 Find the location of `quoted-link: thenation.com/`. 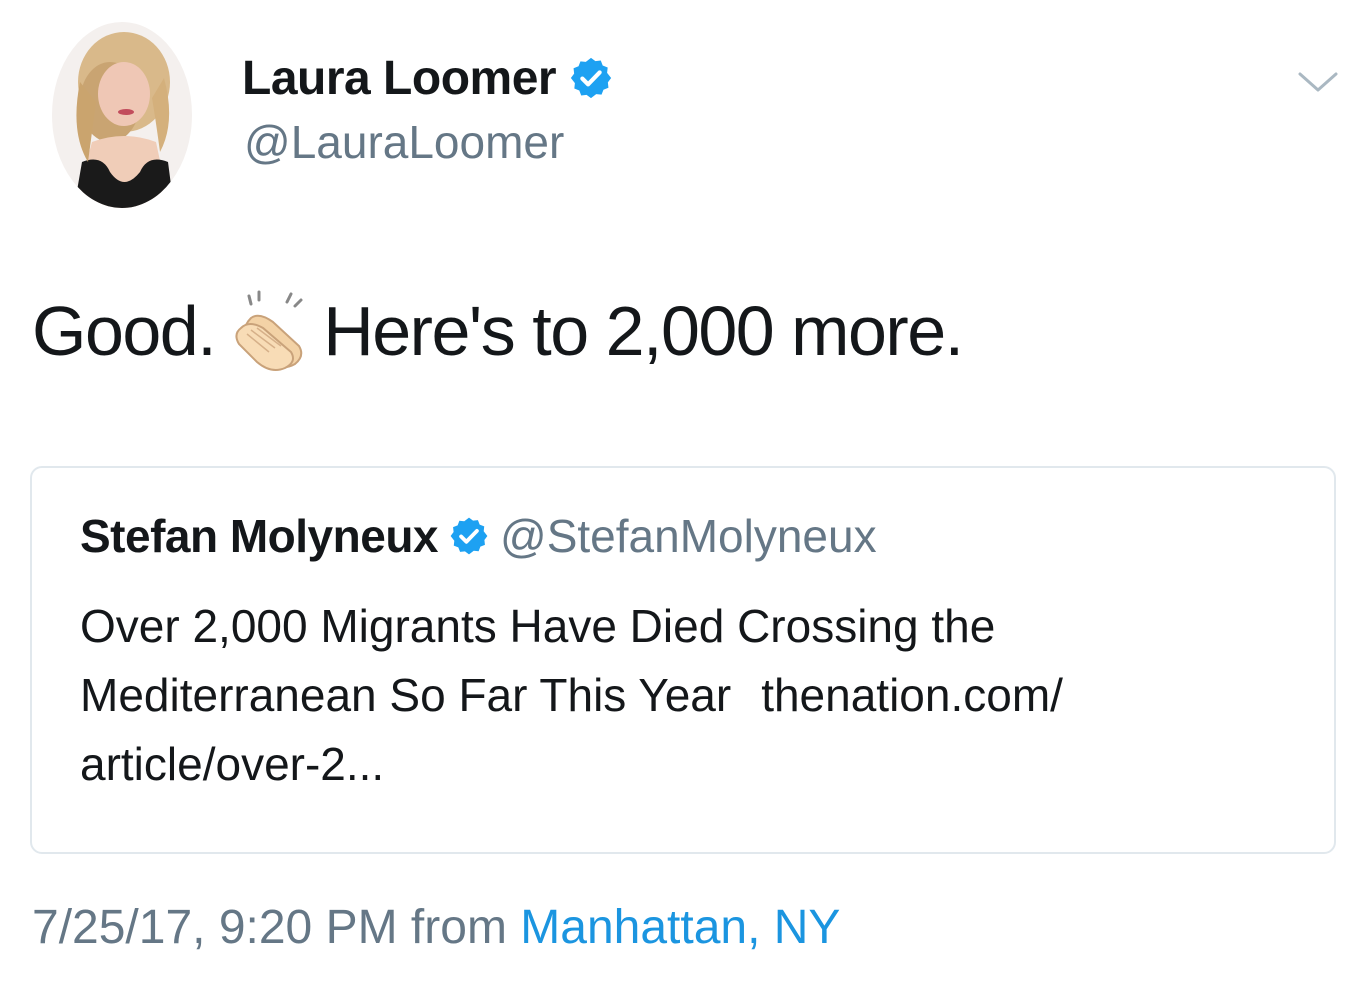

quoted-link: thenation.com/ is located at coordinates (912, 695).